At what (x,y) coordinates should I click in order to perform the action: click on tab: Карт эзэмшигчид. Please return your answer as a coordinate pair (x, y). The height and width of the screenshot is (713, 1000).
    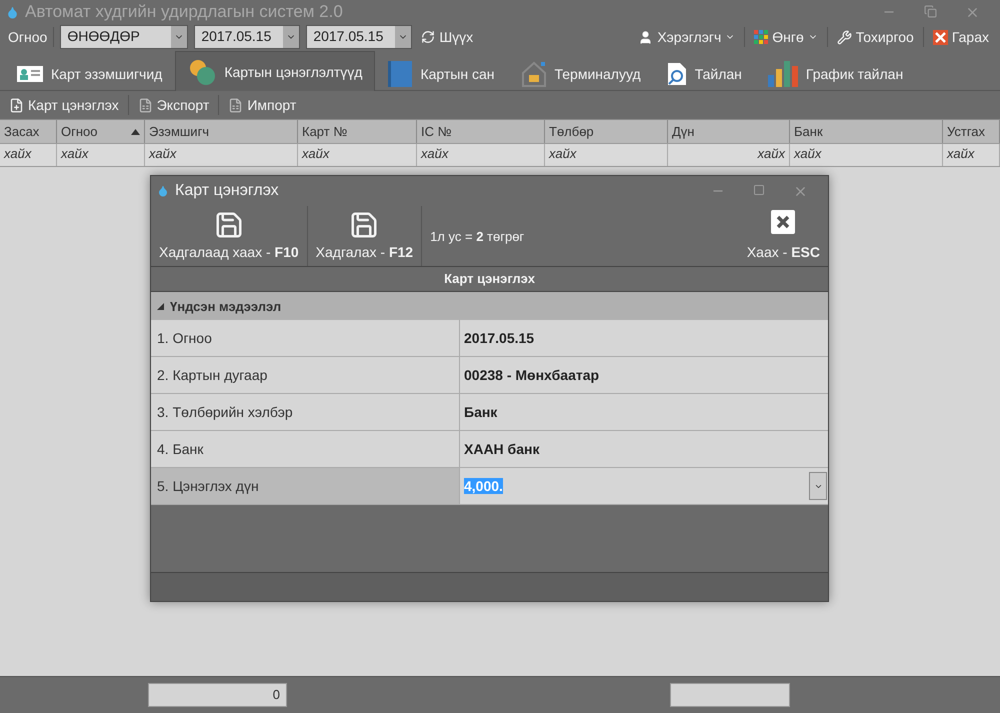
    Looking at the image, I should click on (90, 73).